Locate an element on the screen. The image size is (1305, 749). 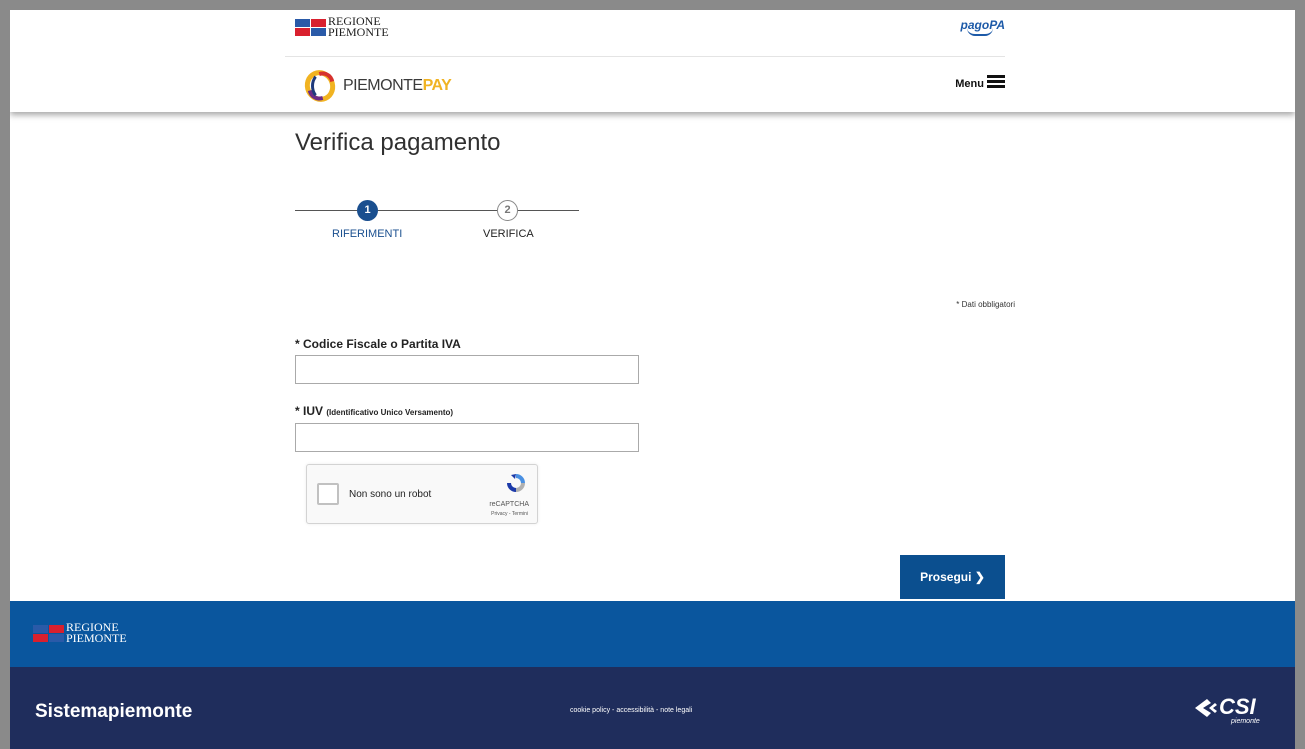
page-title: Verifica pagamento is located at coordinates (398, 142).